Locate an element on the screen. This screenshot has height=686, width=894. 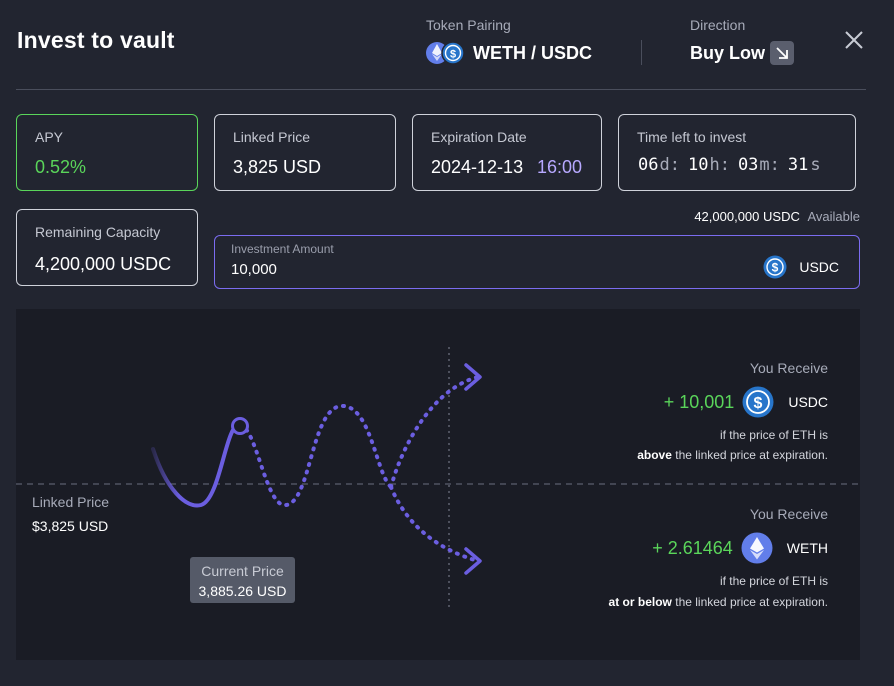
upper-receive-row: + 10,001 $ USDC is located at coordinates (746, 402).